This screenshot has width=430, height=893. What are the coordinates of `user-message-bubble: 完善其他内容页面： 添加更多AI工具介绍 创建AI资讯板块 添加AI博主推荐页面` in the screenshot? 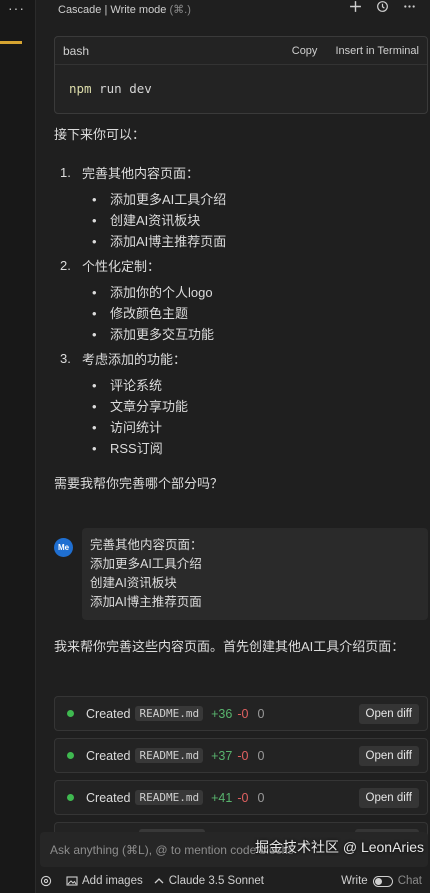 It's located at (255, 574).